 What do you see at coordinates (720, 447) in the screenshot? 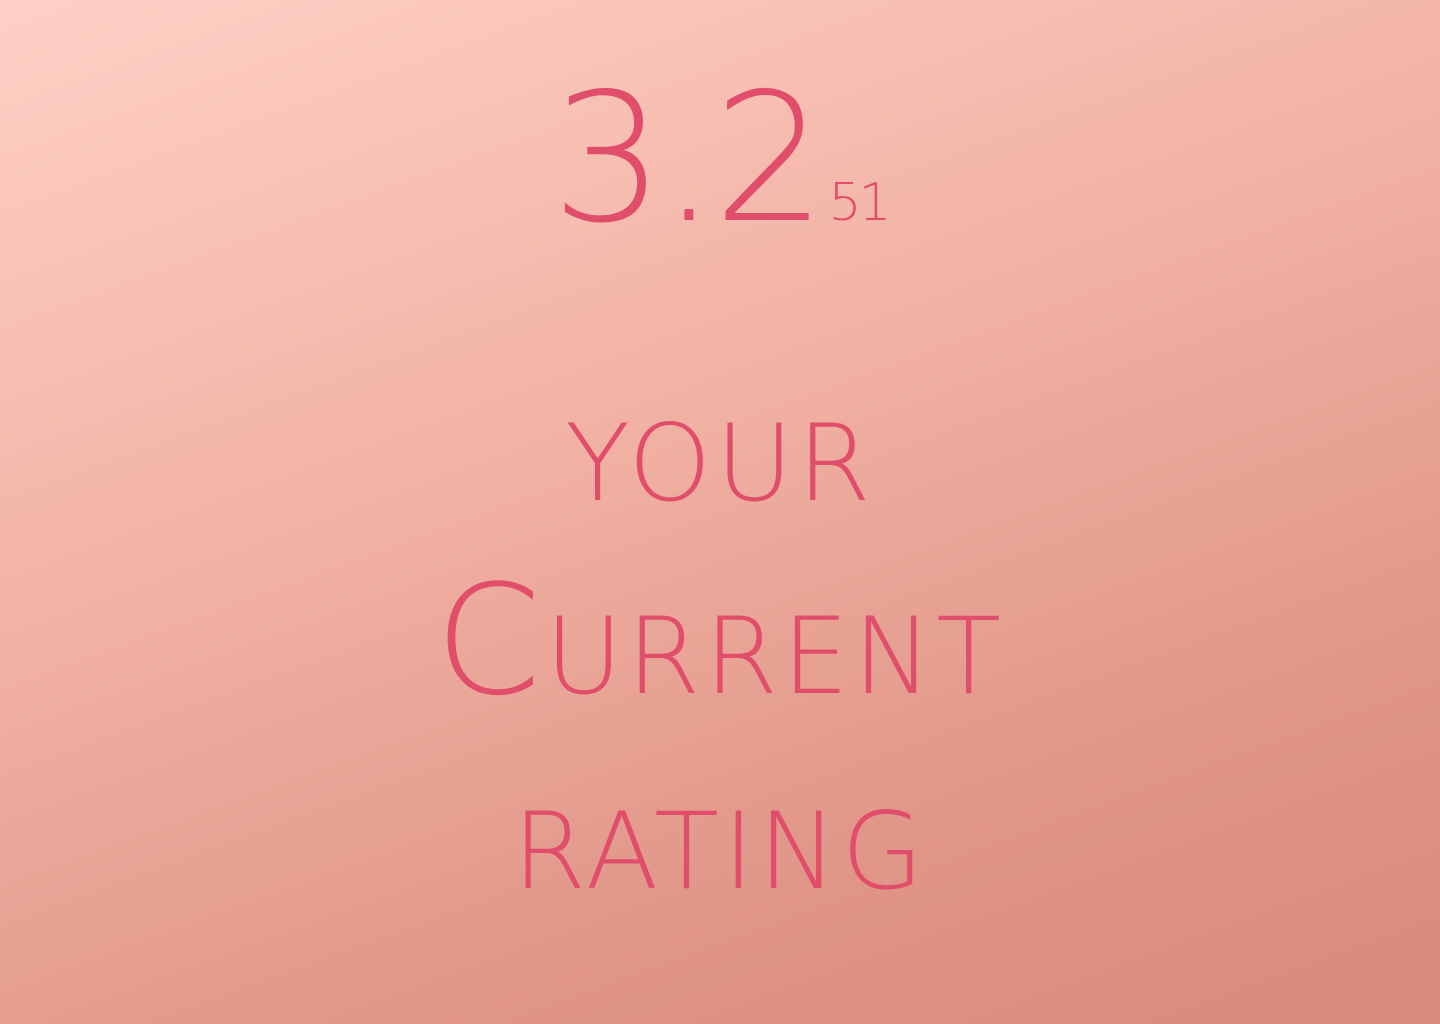
I see `caption-line-your: Your` at bounding box center [720, 447].